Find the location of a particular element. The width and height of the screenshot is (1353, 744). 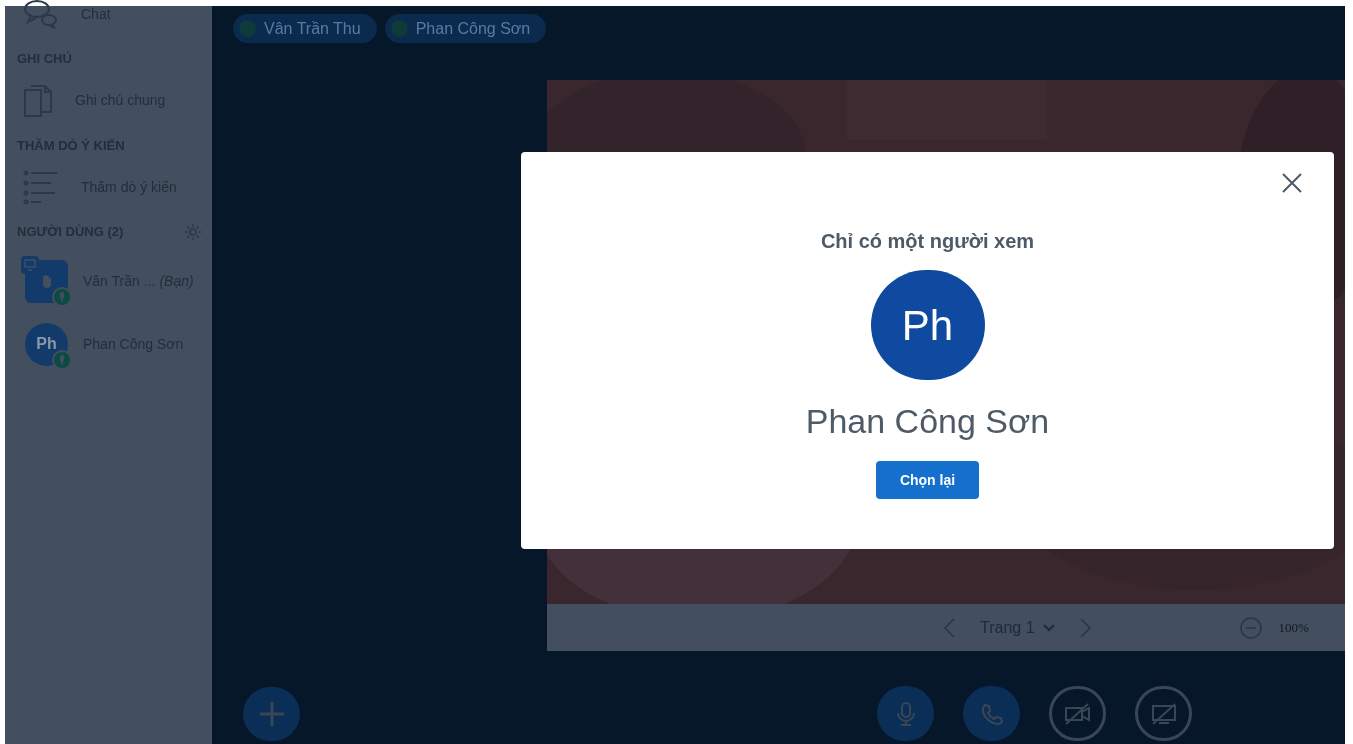

next-icon is located at coordinates (1085, 627).